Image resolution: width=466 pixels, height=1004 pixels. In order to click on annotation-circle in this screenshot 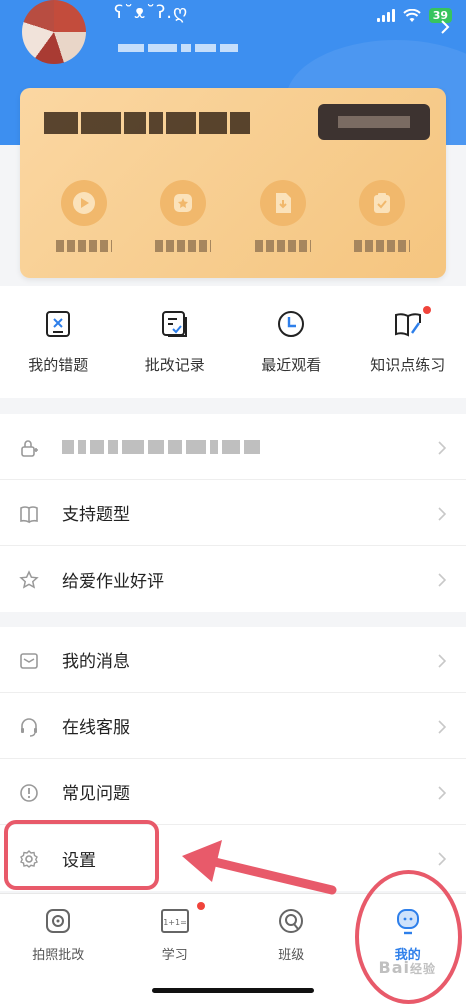, I will do `click(408, 937)`.